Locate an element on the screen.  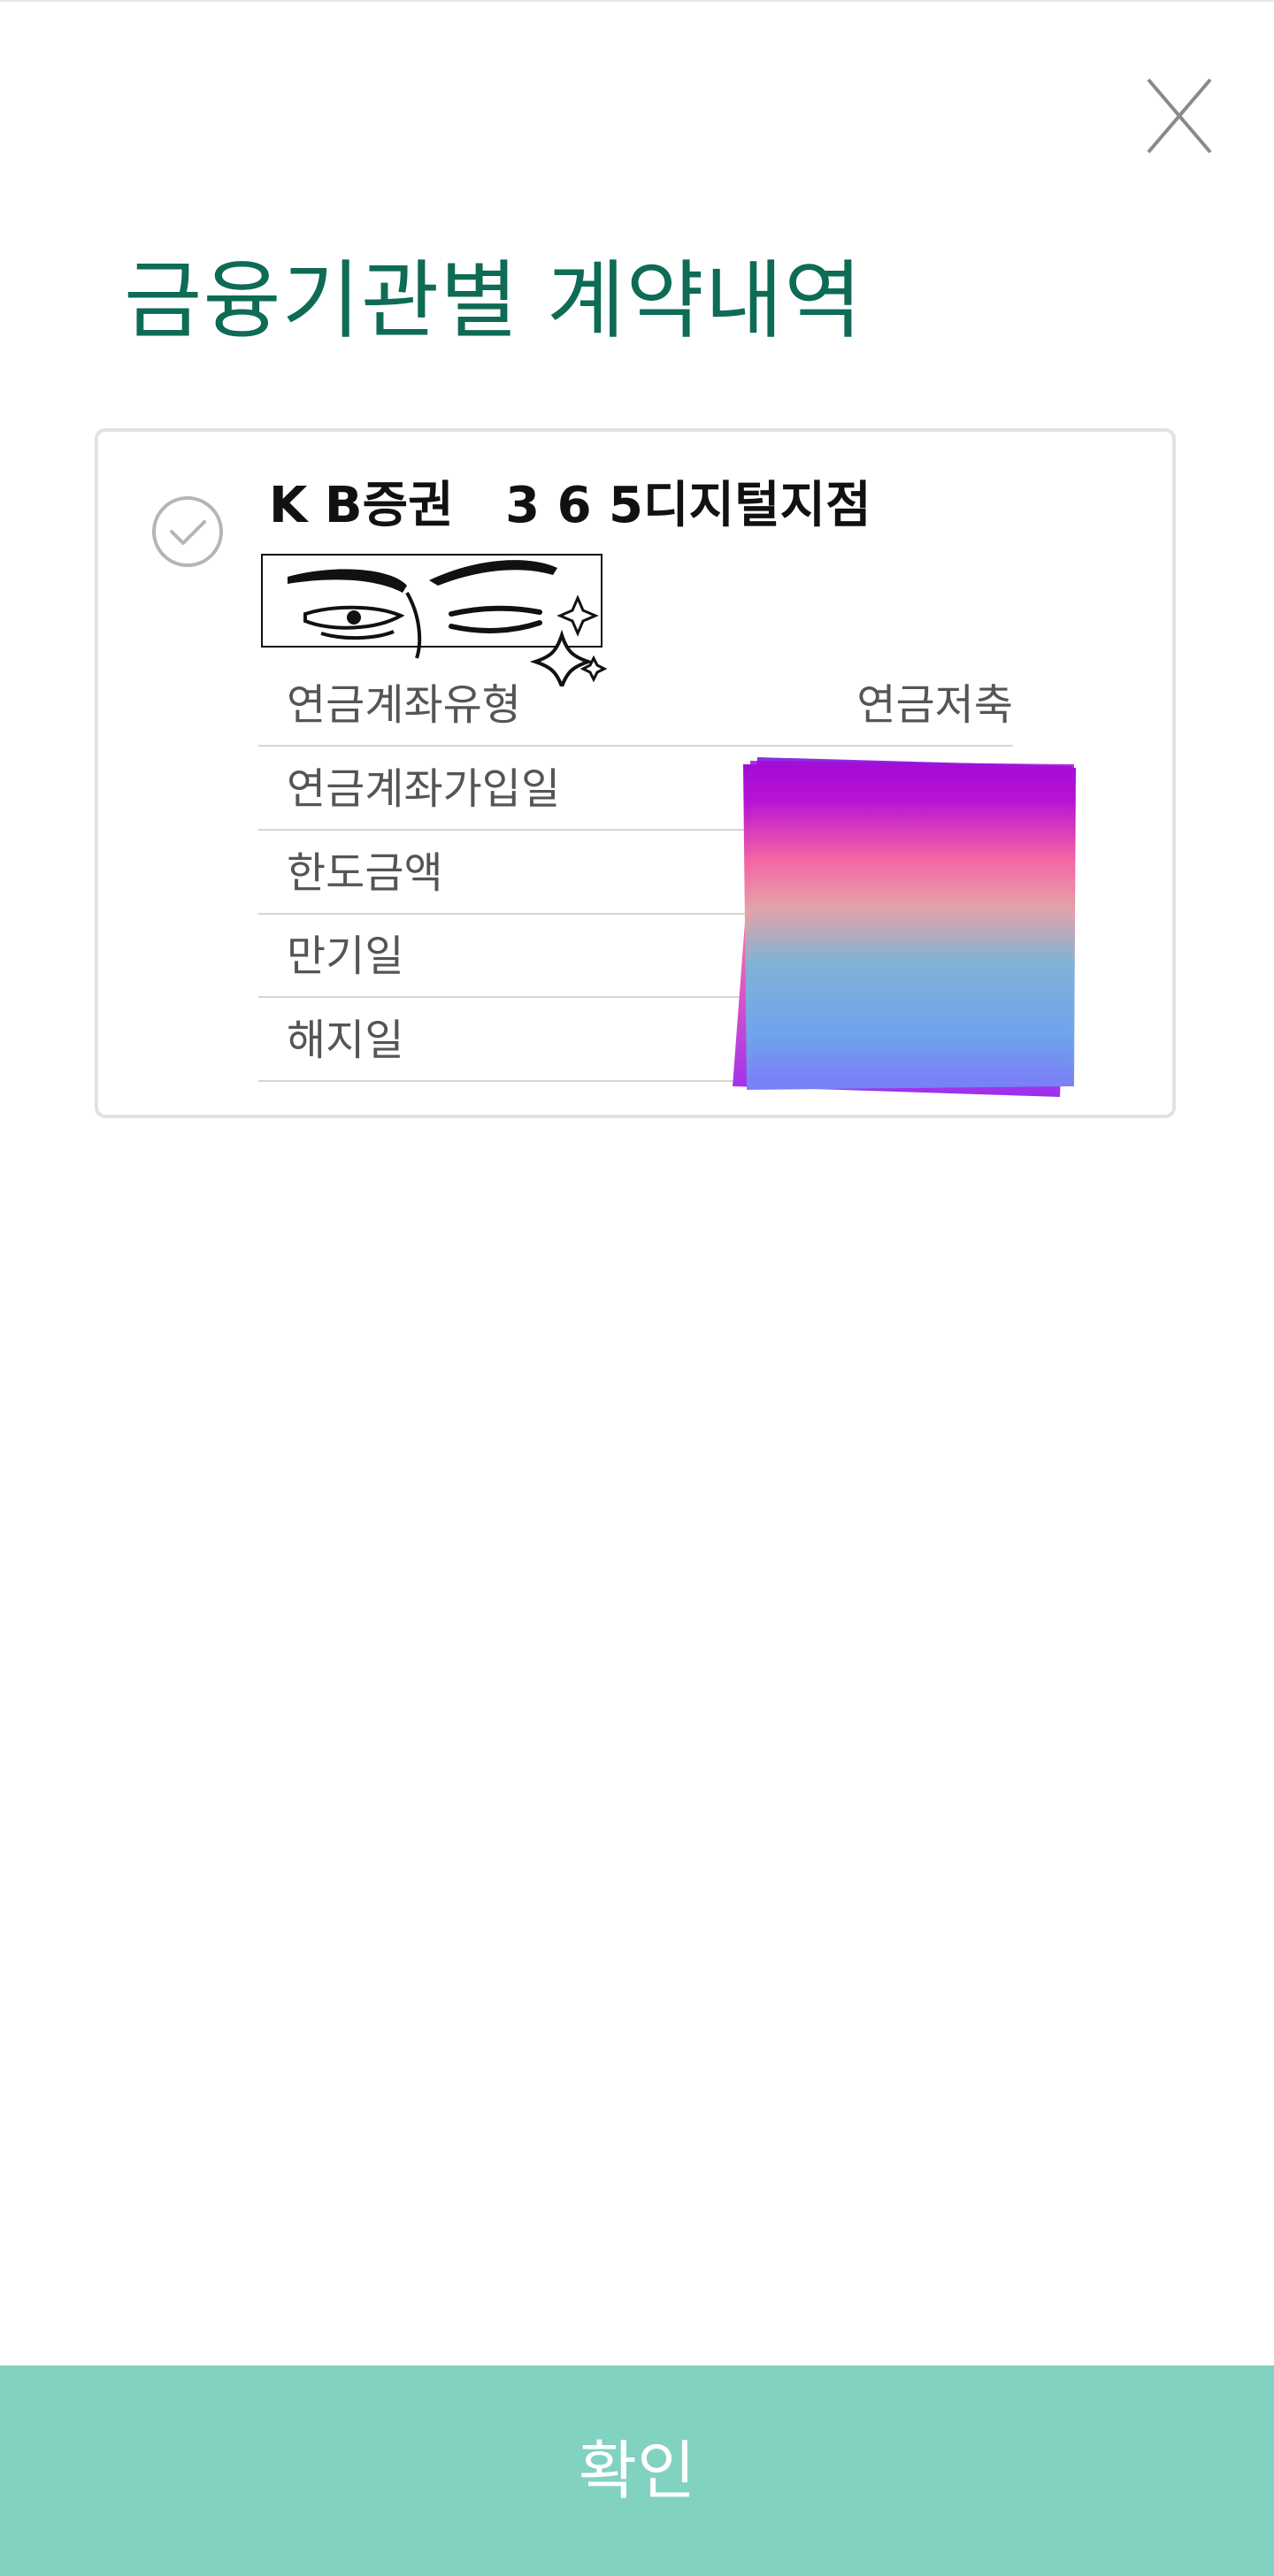
info-row-account-type: 연금계좌유형 연금저축 is located at coordinates (635, 705).